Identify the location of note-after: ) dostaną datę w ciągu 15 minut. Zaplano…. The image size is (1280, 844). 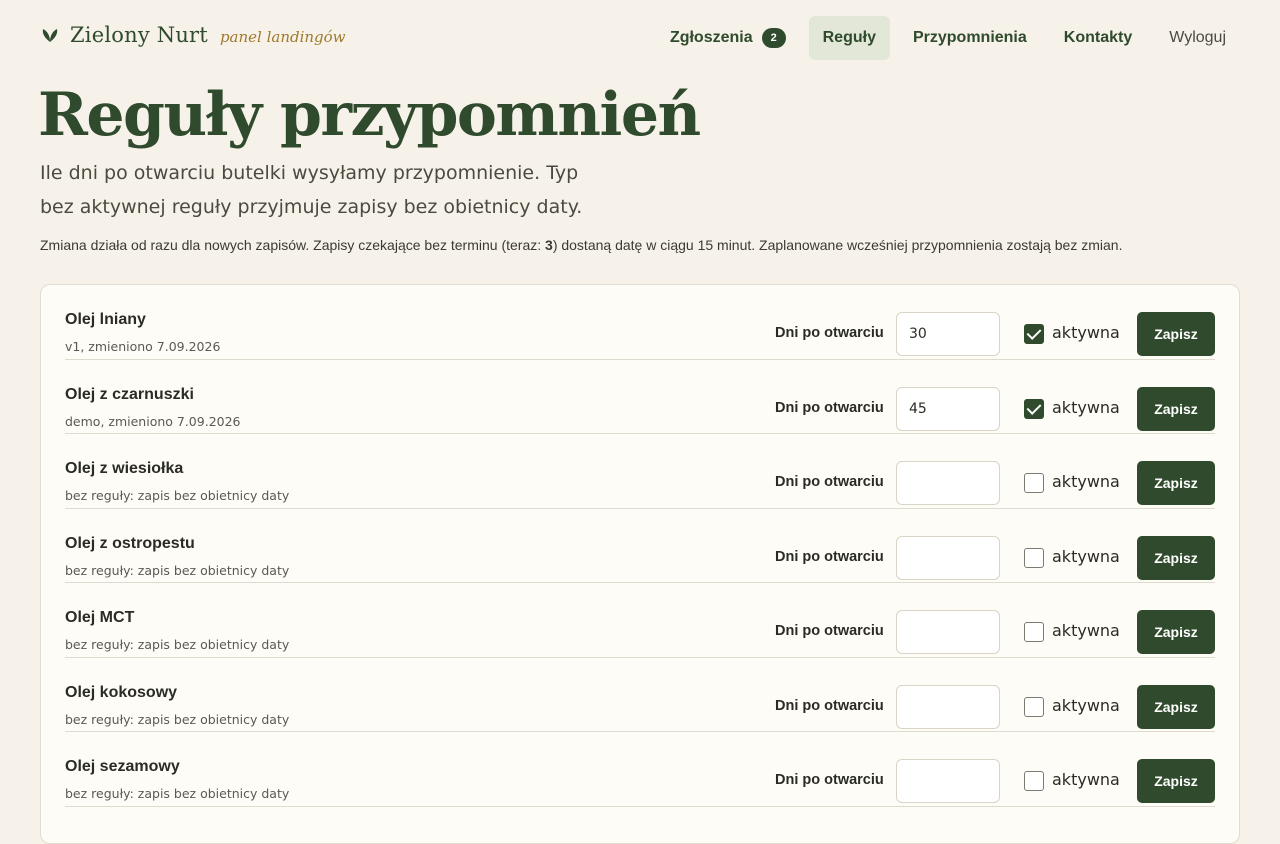
(837, 245).